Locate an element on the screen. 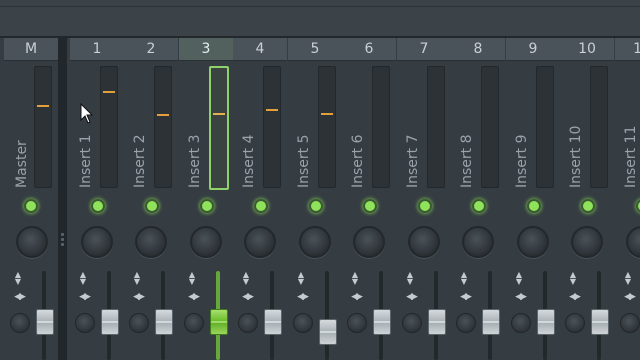 The height and width of the screenshot is (360, 640). mixer-strip: 1 Insert 1 ▲ ▼ ◀▶ is located at coordinates (97, 199).